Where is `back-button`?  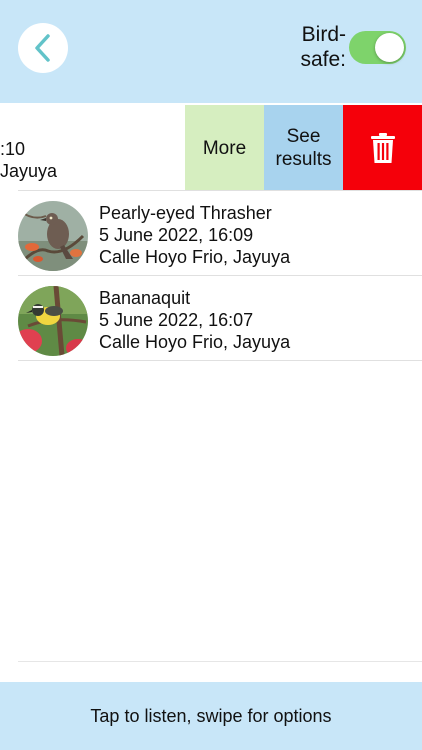 back-button is located at coordinates (43, 48).